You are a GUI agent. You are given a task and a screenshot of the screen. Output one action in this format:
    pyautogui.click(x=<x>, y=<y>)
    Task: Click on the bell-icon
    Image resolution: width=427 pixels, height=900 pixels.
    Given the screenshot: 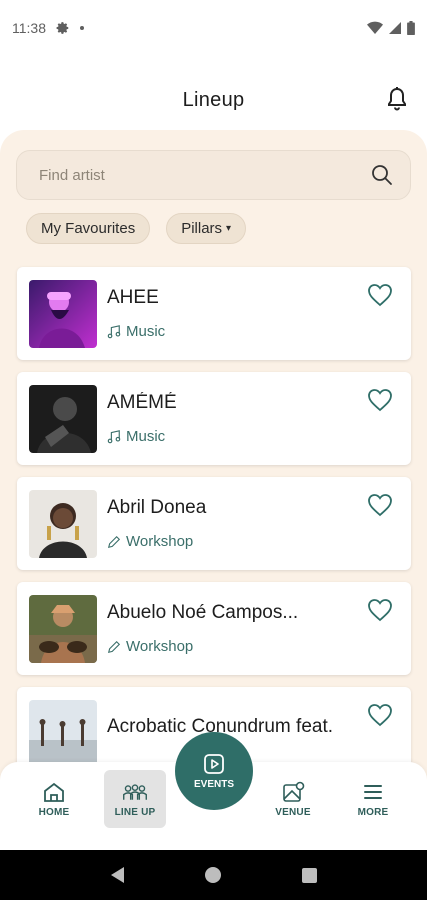 What is the action you would take?
    pyautogui.click(x=397, y=99)
    